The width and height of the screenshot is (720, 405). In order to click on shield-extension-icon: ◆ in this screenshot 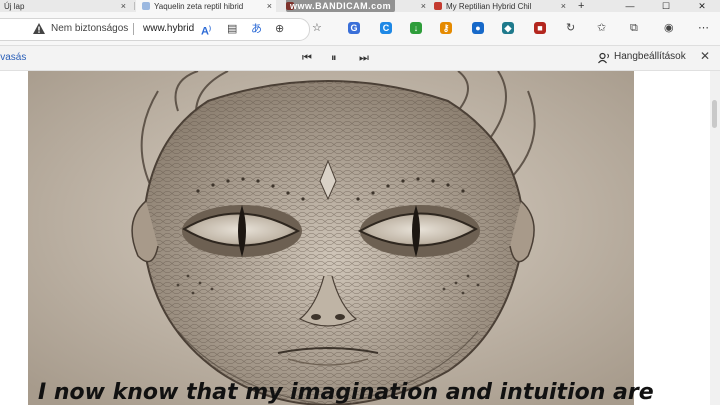, I will do `click(508, 28)`.